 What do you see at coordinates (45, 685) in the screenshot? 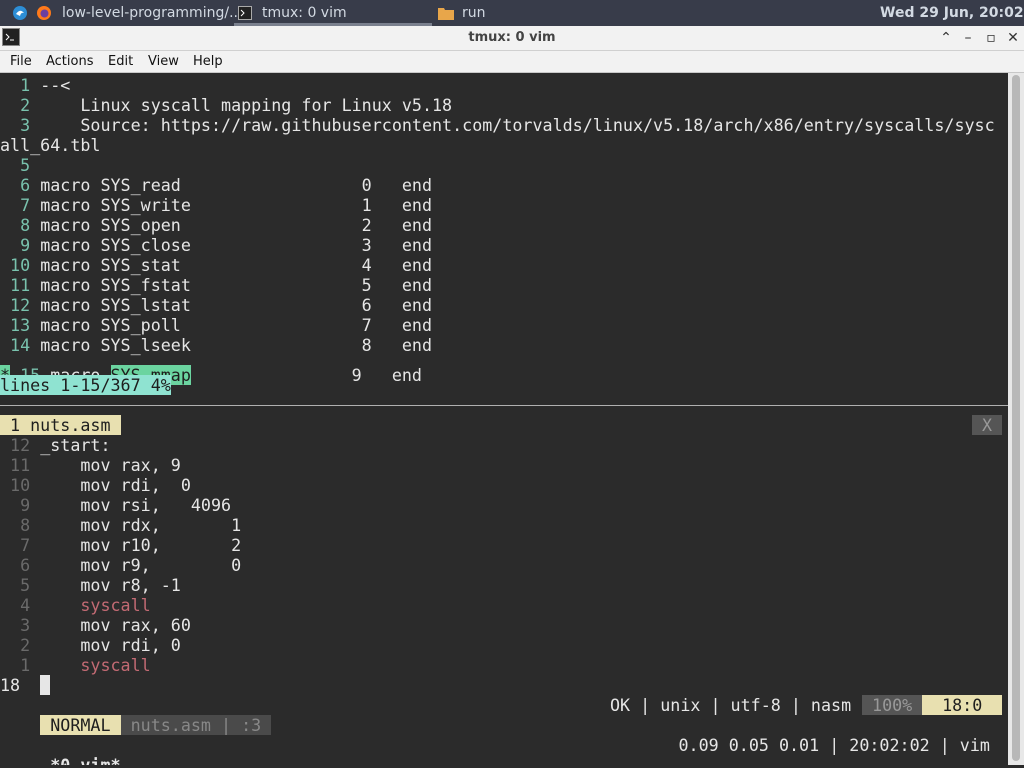
I see `text-cursor` at bounding box center [45, 685].